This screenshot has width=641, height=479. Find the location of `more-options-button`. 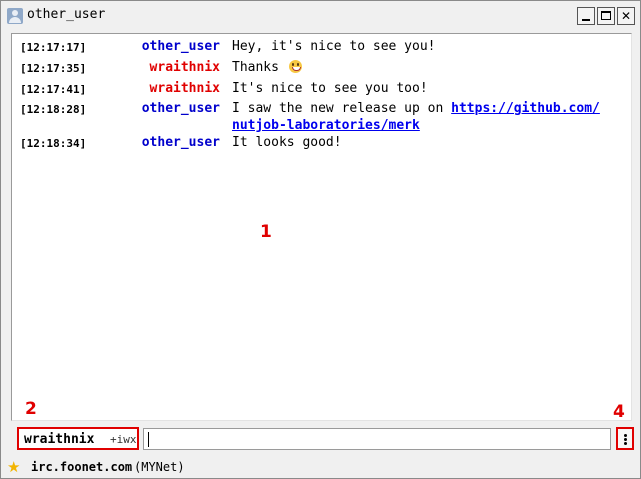

more-options-button is located at coordinates (625, 438).